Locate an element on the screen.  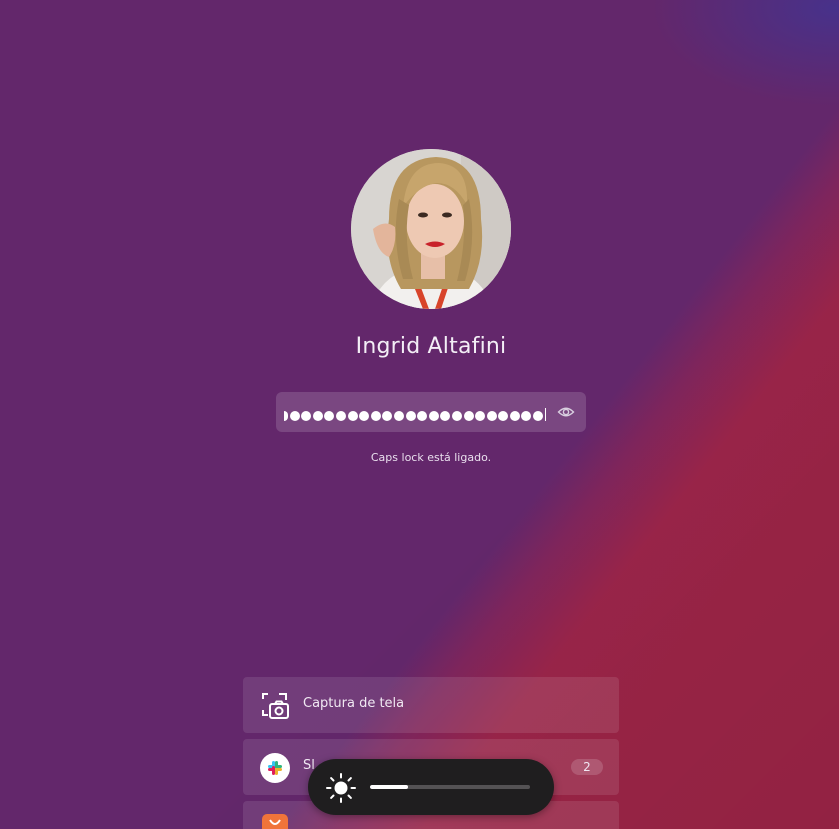
avatar is located at coordinates (431, 229).